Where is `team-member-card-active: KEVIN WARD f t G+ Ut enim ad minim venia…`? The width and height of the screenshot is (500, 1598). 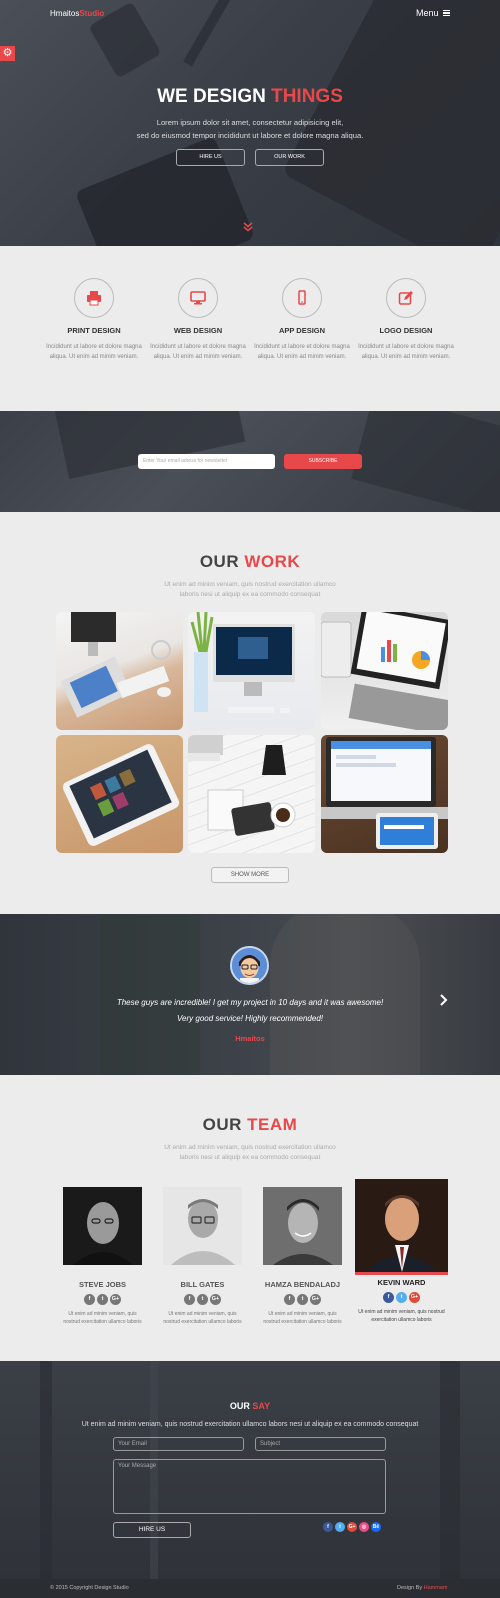 team-member-card-active: KEVIN WARD f t G+ Ut enim ad minim venia… is located at coordinates (401, 1251).